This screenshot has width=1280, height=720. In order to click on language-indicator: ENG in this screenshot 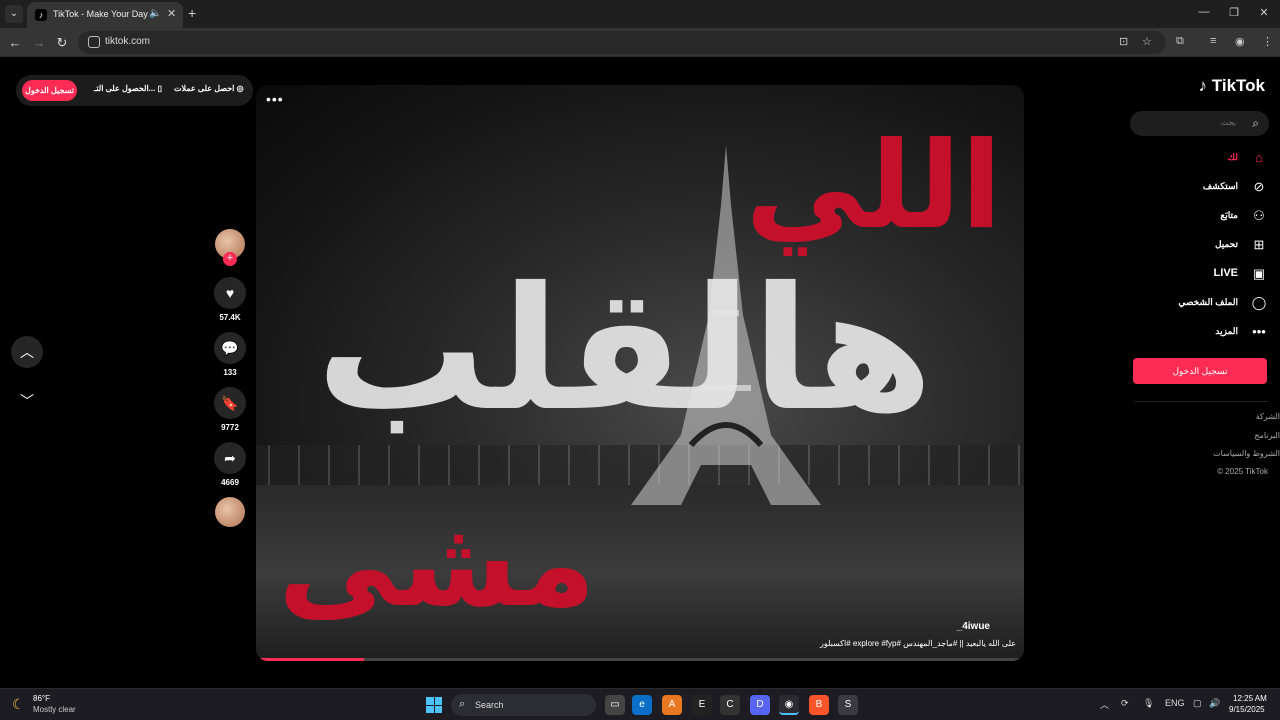, I will do `click(1175, 703)`.